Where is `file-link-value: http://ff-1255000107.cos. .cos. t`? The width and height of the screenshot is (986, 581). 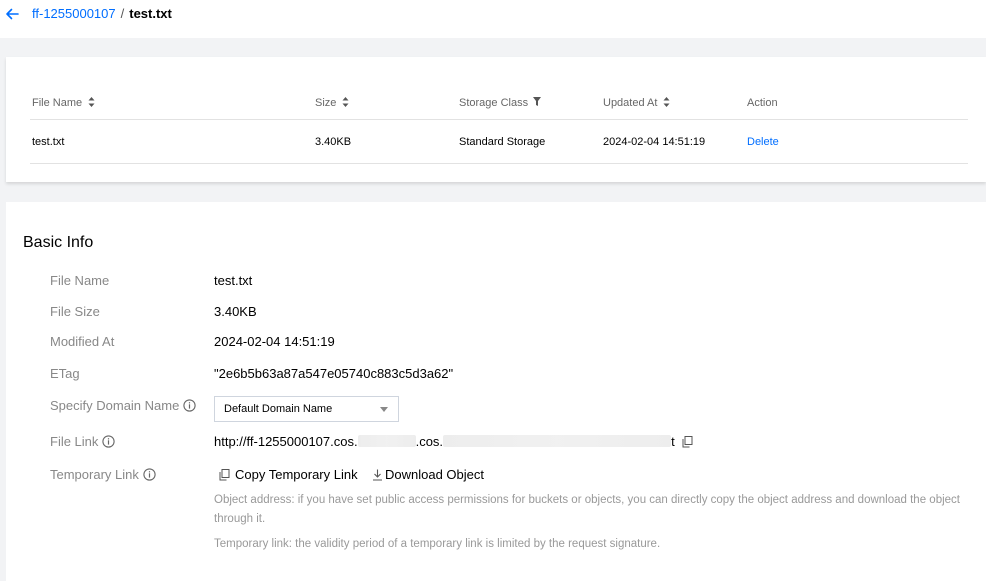
file-link-value: http://ff-1255000107.cos. .cos. t is located at coordinates (453, 442).